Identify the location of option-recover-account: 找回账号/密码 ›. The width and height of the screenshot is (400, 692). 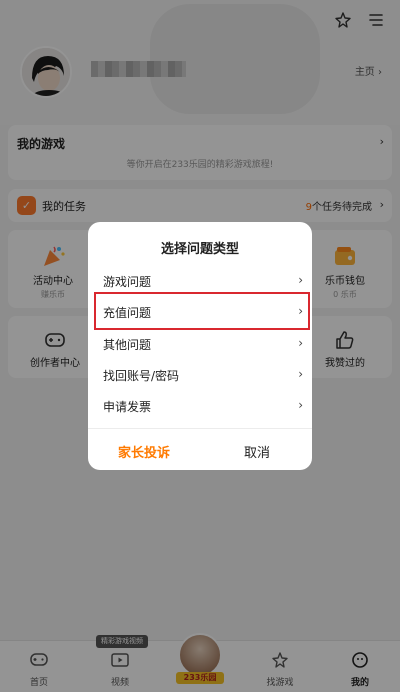
(203, 375).